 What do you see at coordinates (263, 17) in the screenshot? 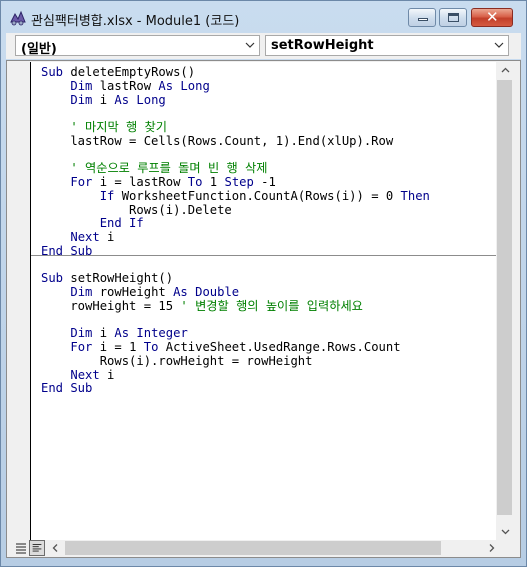
I see `title-bar: 관심팩터병합.xlsx - Module1 (코드) ✕` at bounding box center [263, 17].